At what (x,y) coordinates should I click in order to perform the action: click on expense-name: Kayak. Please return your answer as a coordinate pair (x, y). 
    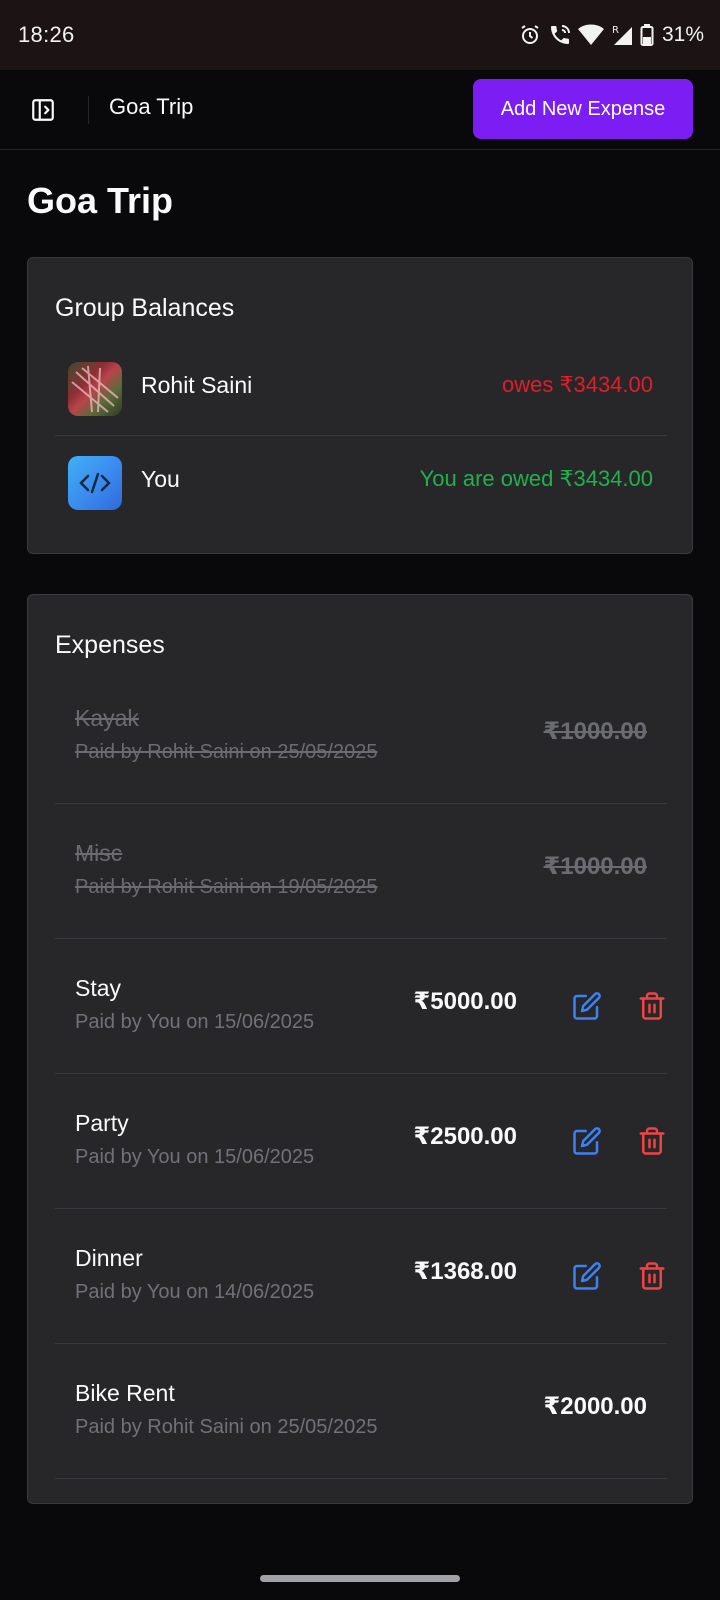
    Looking at the image, I should click on (107, 718).